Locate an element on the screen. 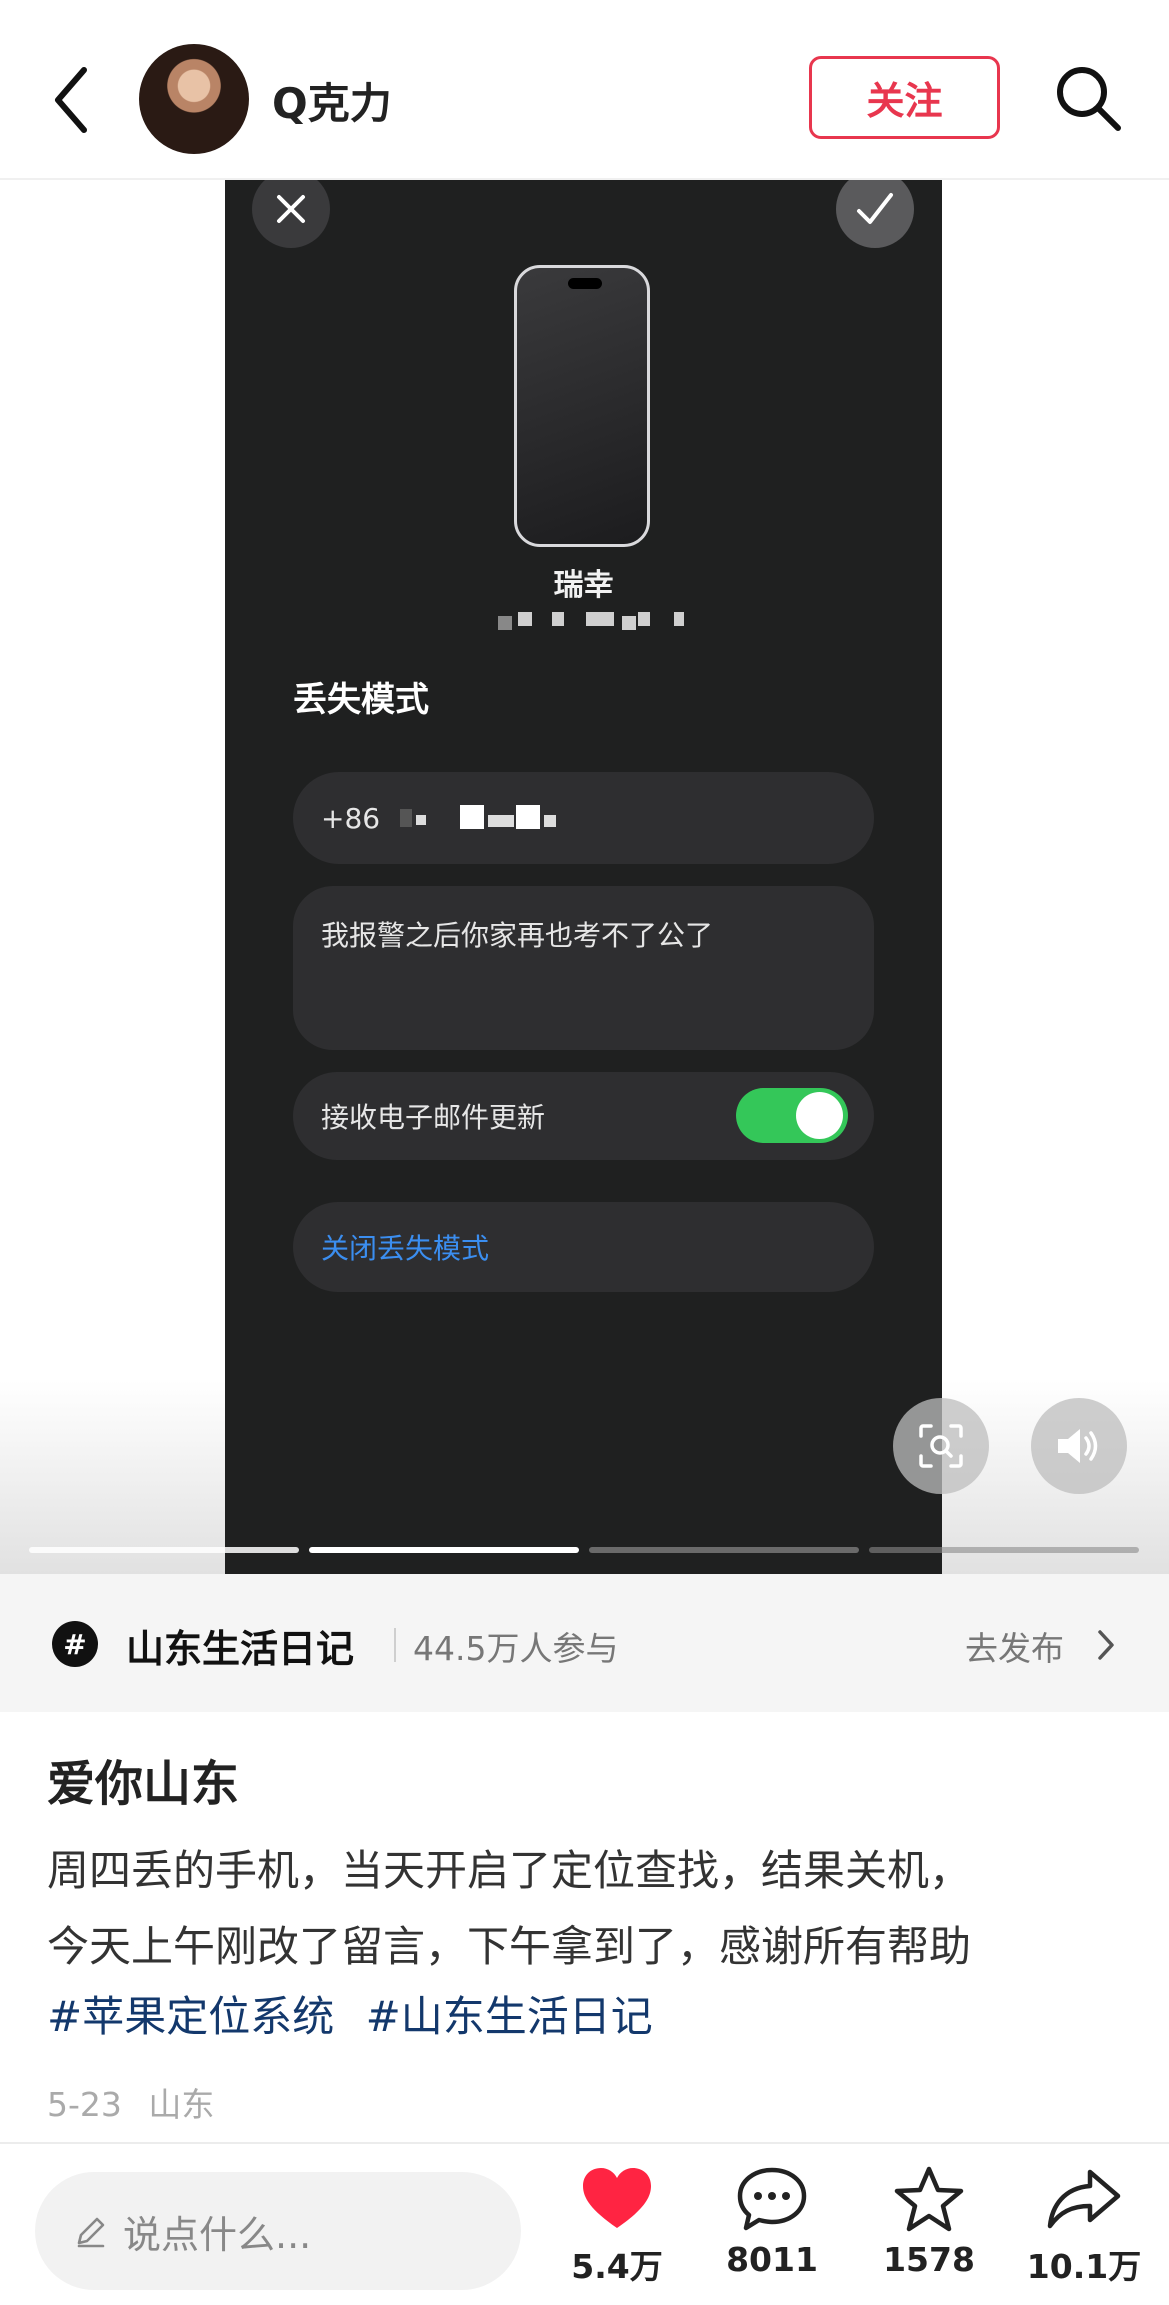  email-updates-row: 接收电子邮件更新 is located at coordinates (583, 1116).